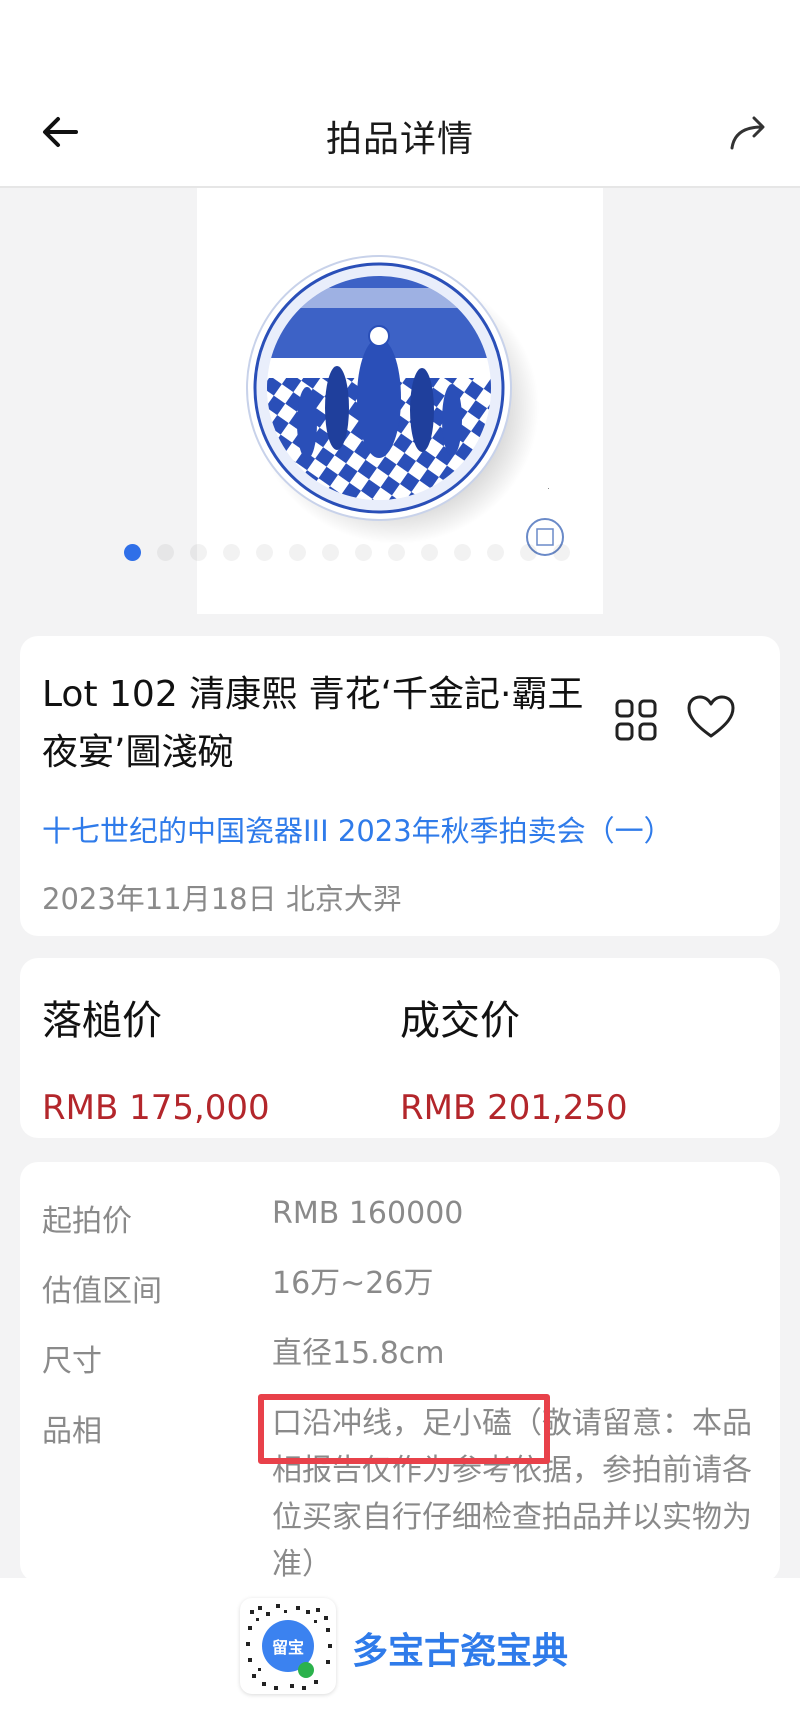 The height and width of the screenshot is (1733, 800). Describe the element at coordinates (72, 1431) in the screenshot. I see `condition-label: 品相` at that location.